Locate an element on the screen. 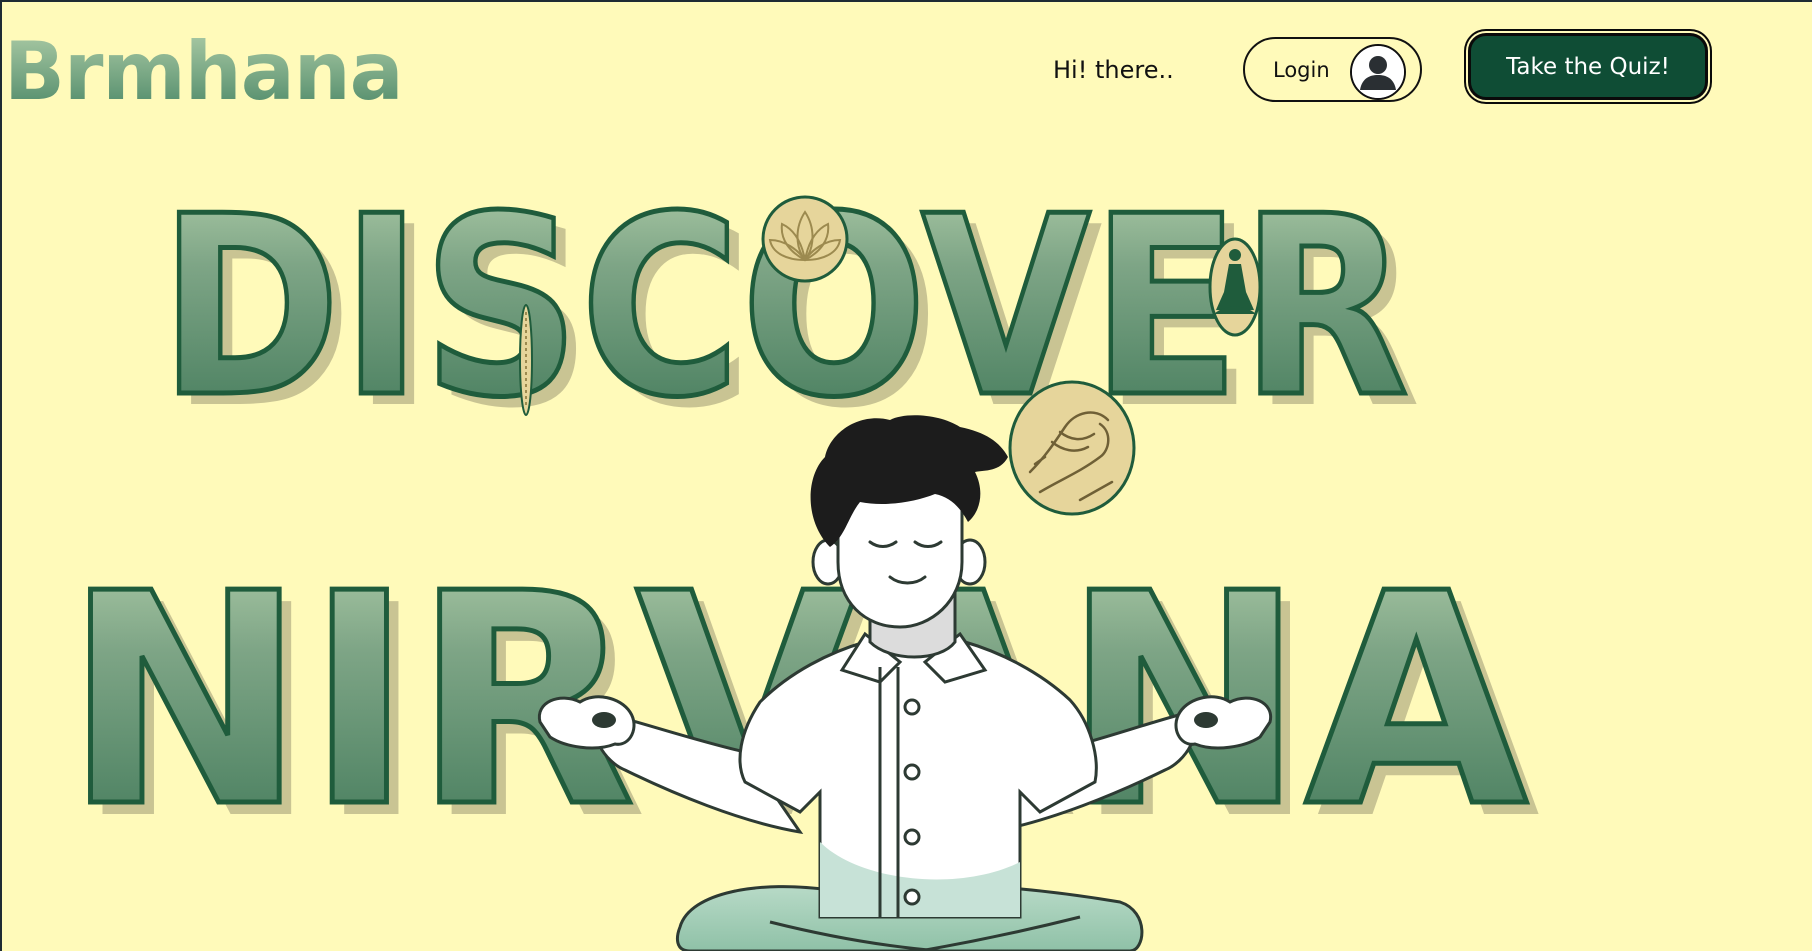 The image size is (1812, 951). rosary-icon is located at coordinates (526, 360).